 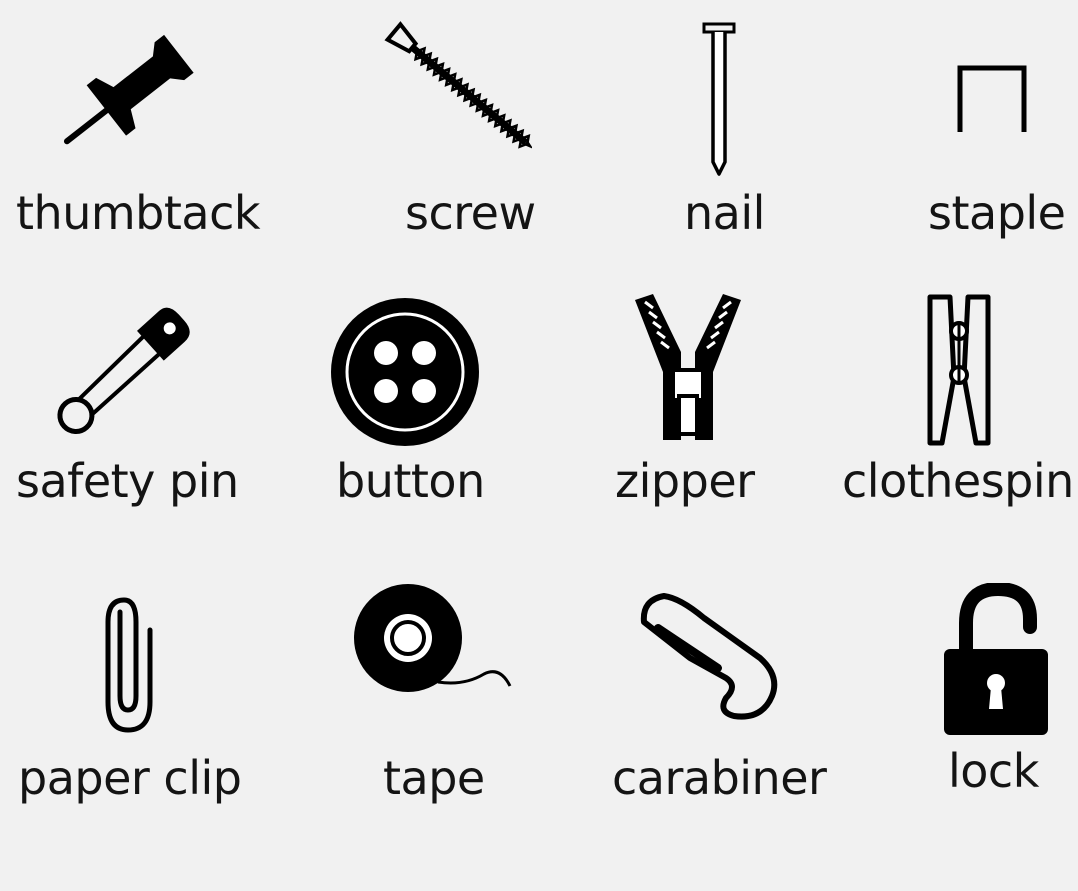 What do you see at coordinates (719, 778) in the screenshot?
I see `item-label: carabiner` at bounding box center [719, 778].